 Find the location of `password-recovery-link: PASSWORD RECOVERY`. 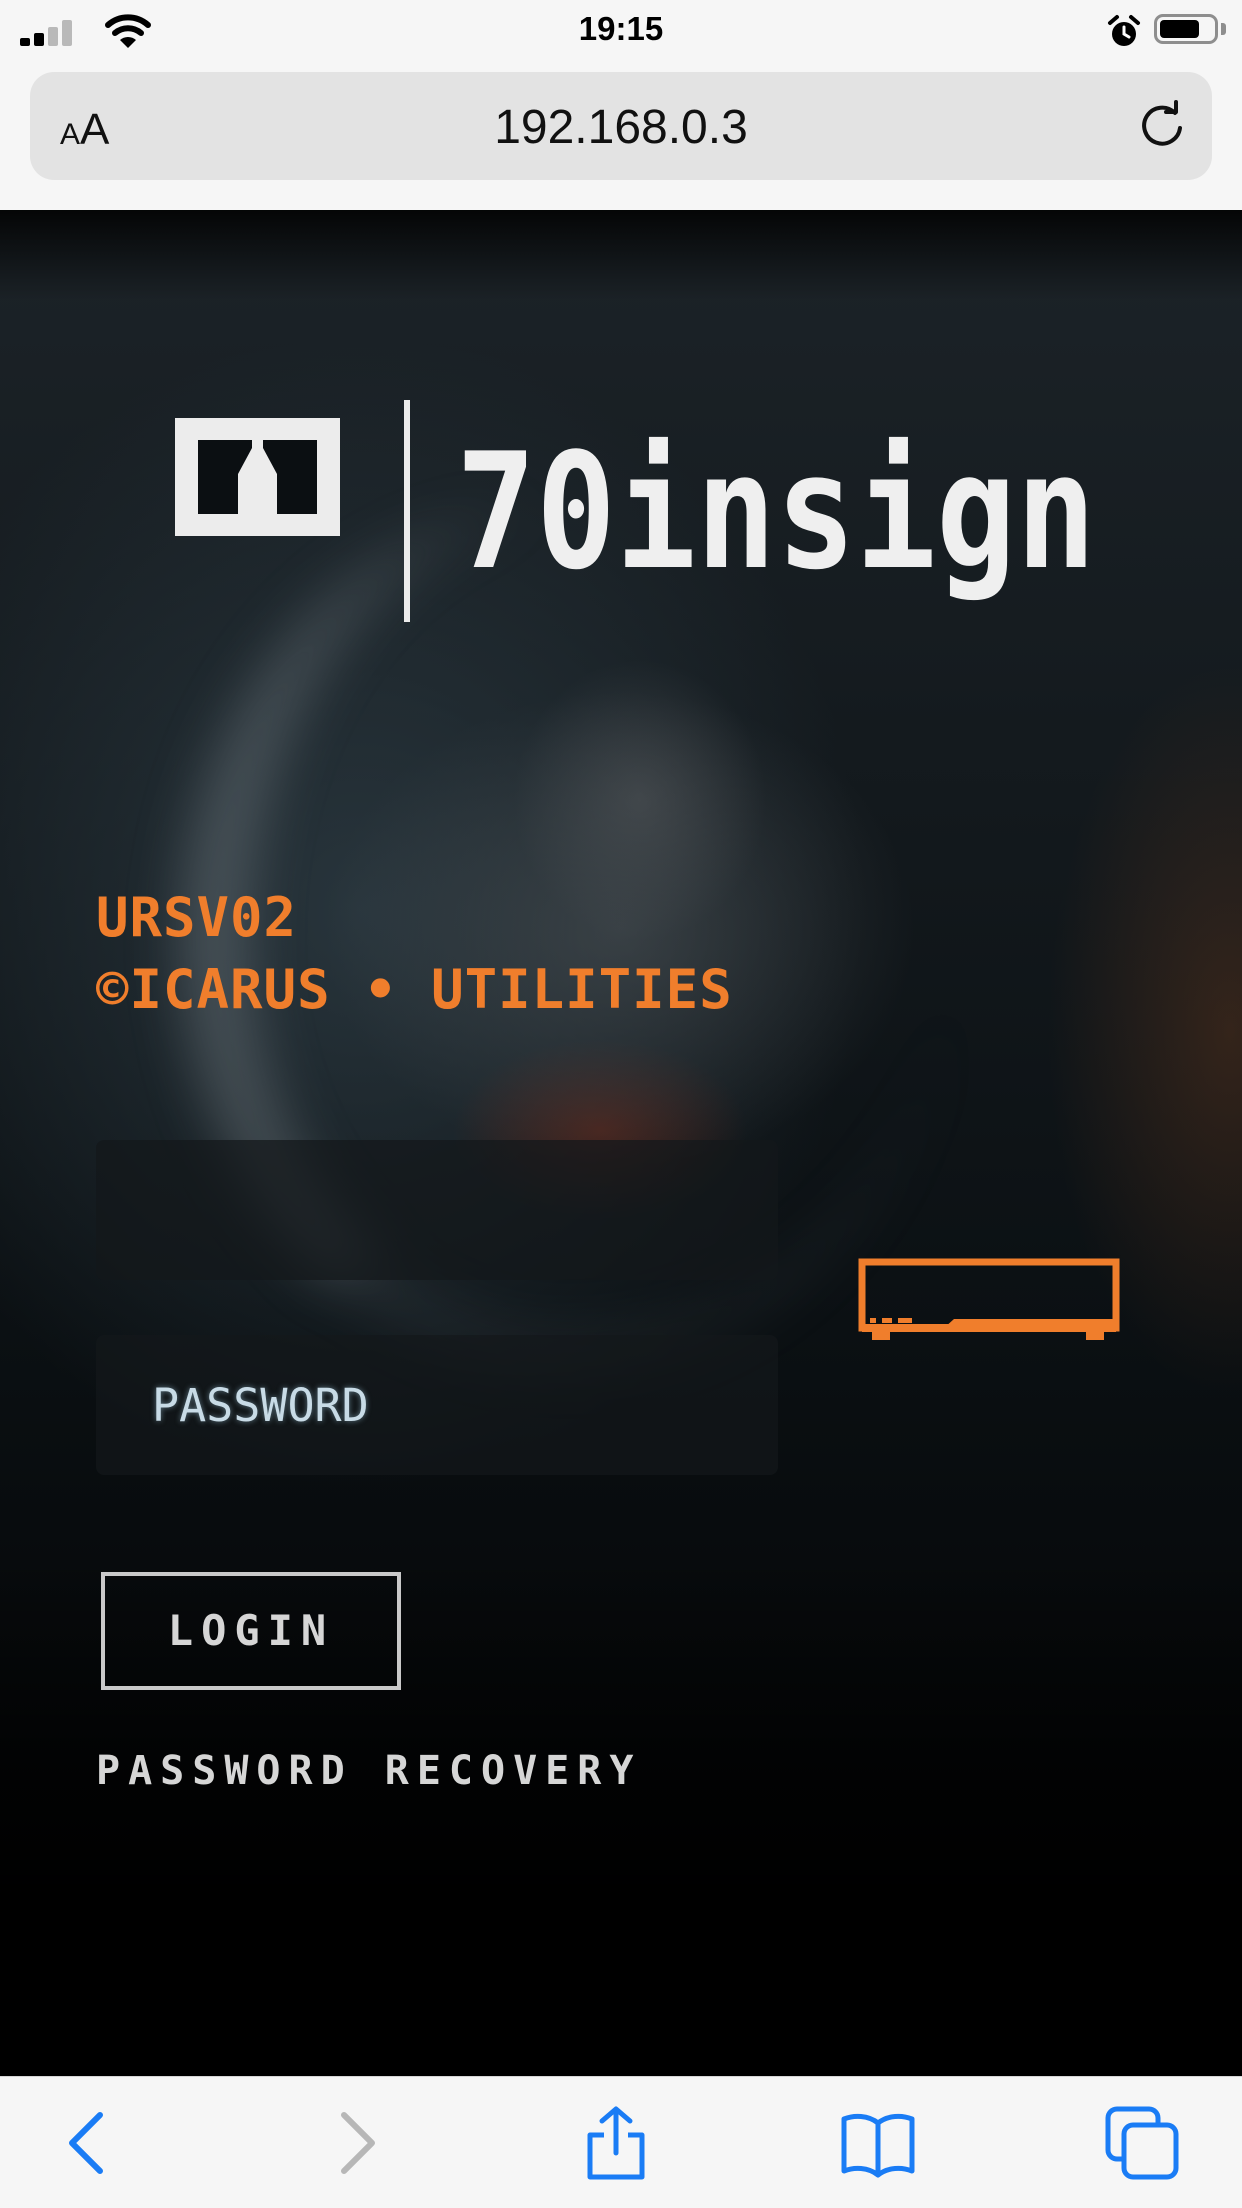

password-recovery-link: PASSWORD RECOVERY is located at coordinates (368, 1771).